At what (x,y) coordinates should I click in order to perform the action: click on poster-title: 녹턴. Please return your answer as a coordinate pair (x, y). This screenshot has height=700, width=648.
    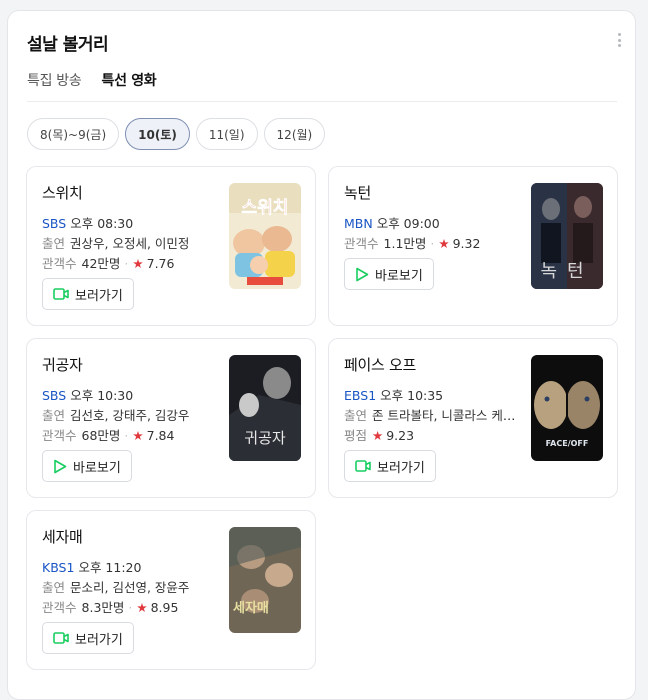
    Looking at the image, I should click on (567, 271).